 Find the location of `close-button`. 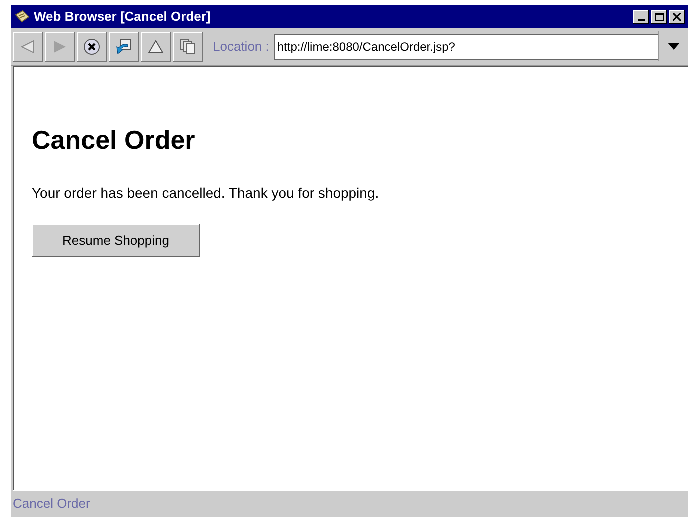

close-button is located at coordinates (677, 17).